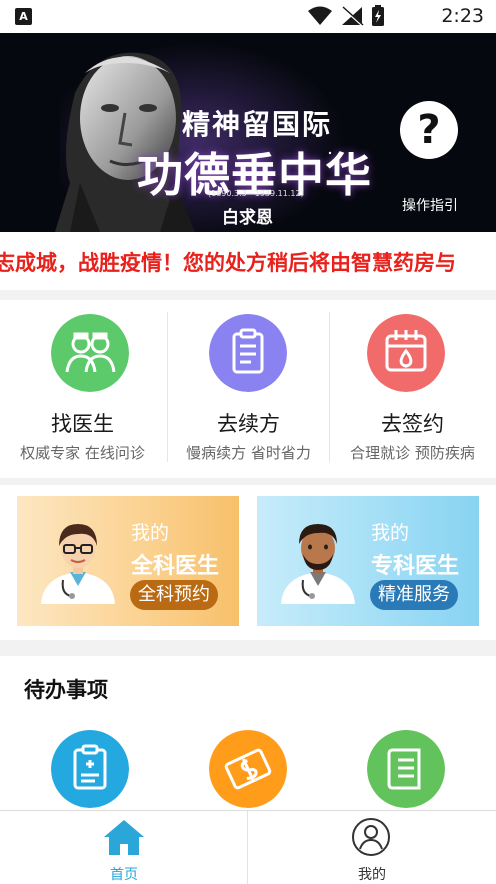 This screenshot has width=496, height=884. What do you see at coordinates (412, 453) in the screenshot?
I see `service-subtitle: 合理就诊 预防疾病` at bounding box center [412, 453].